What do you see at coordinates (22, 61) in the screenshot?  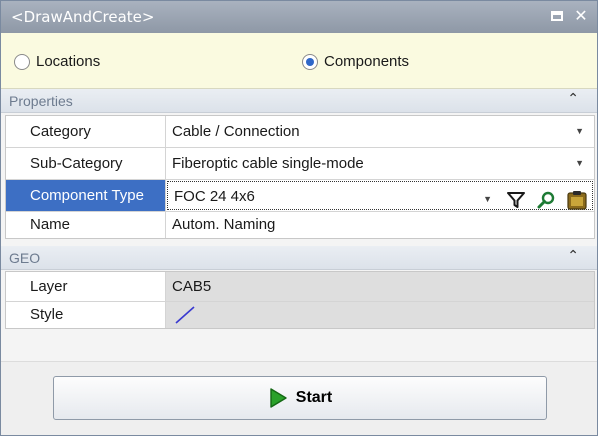 I see `radio-locations-circle` at bounding box center [22, 61].